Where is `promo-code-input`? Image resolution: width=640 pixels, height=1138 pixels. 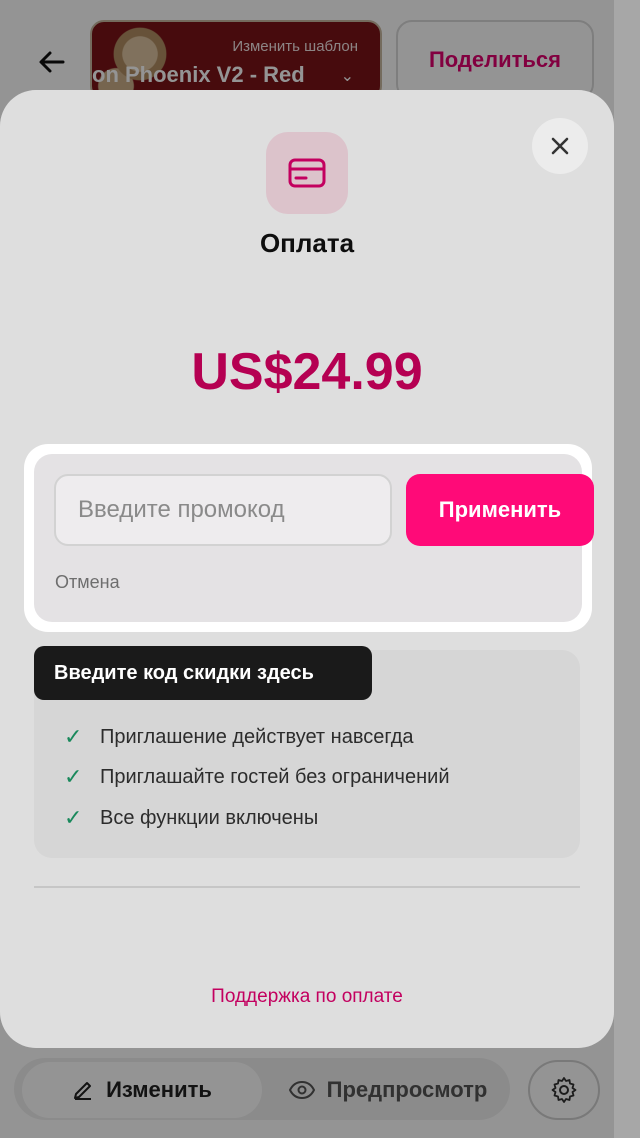 promo-code-input is located at coordinates (223, 510).